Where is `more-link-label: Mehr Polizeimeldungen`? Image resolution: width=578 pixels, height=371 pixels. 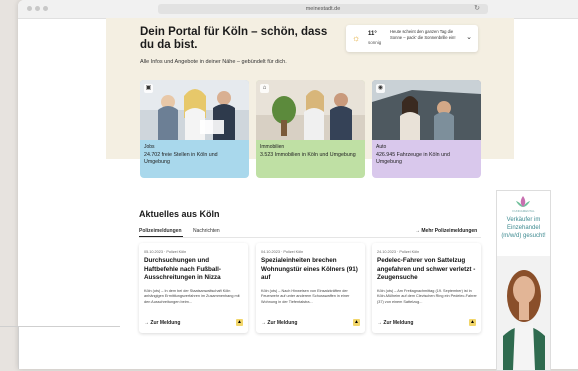
more-link-label: Mehr Polizeimeldungen is located at coordinates (449, 231).